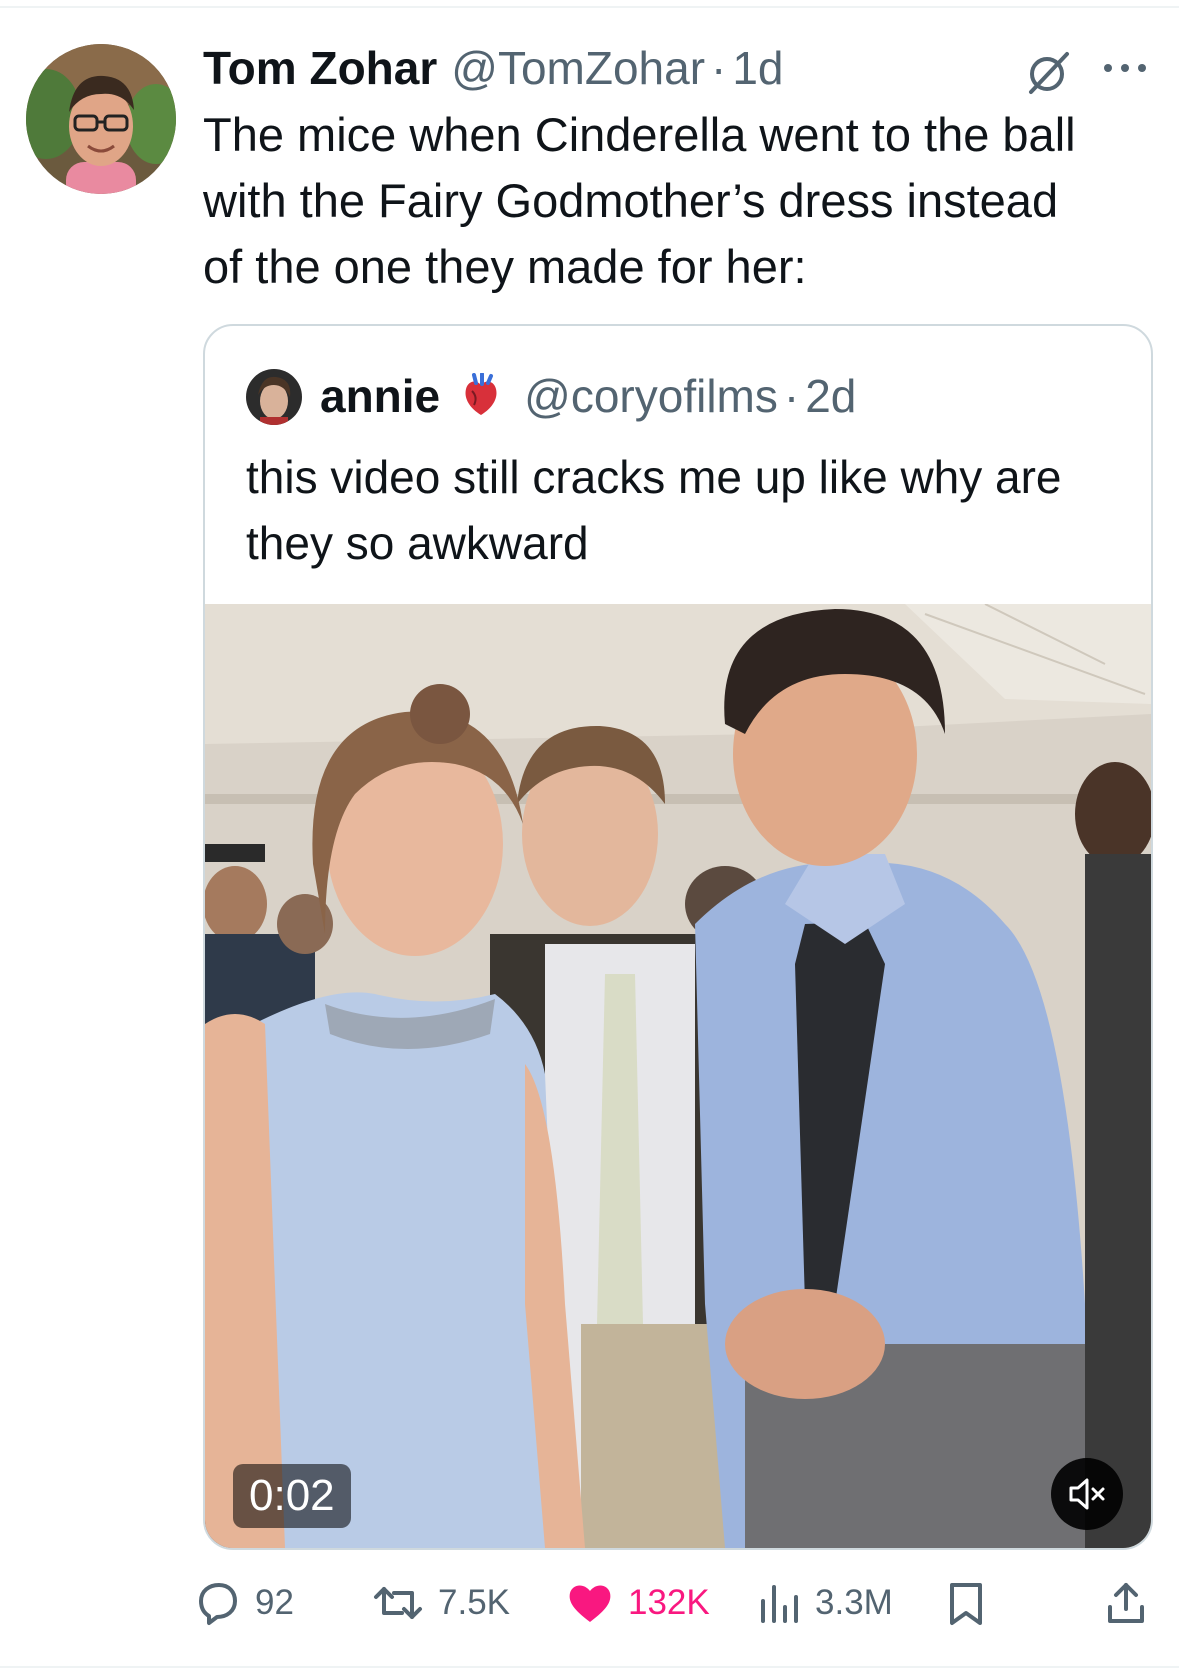 The image size is (1179, 1675). I want to click on bookmark-button, so click(973, 1603).